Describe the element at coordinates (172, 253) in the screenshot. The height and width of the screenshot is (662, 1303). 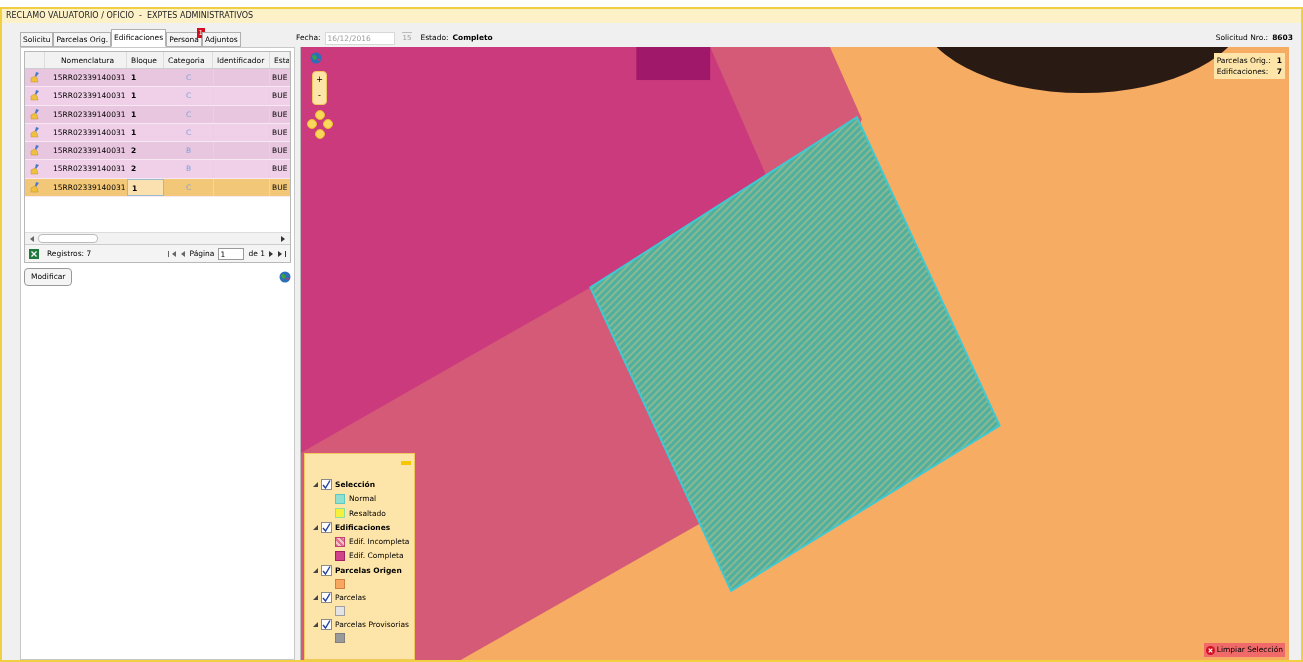
I see `first-page-icon` at that location.